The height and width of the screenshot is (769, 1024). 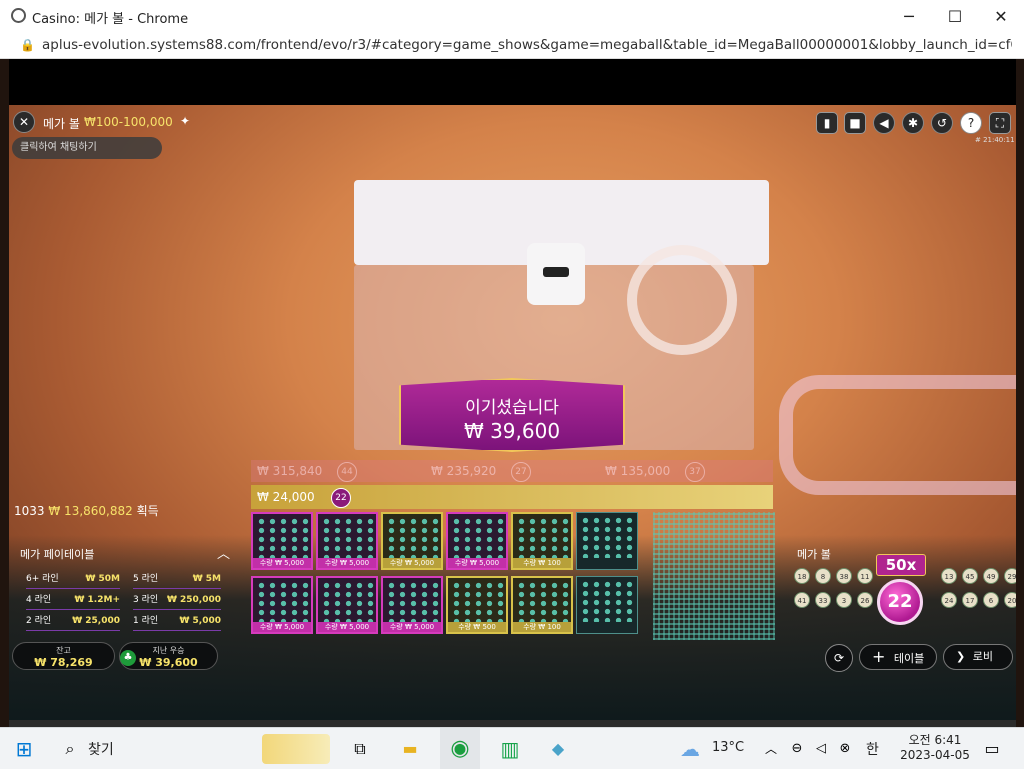 What do you see at coordinates (460, 748) in the screenshot?
I see `chrome-icon: ◉` at bounding box center [460, 748].